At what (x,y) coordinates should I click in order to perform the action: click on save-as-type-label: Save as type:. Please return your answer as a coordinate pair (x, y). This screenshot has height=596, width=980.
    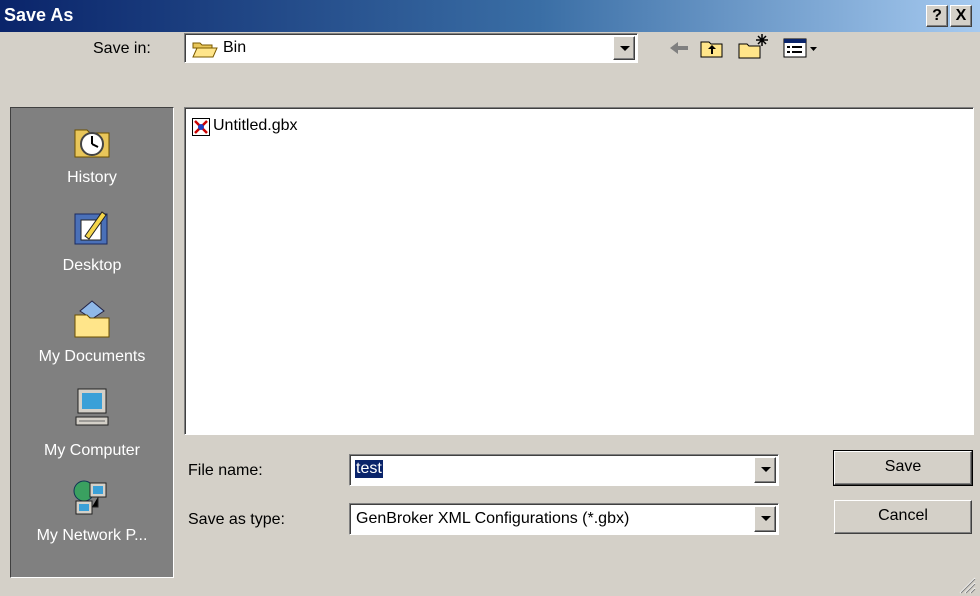
    Looking at the image, I should click on (236, 519).